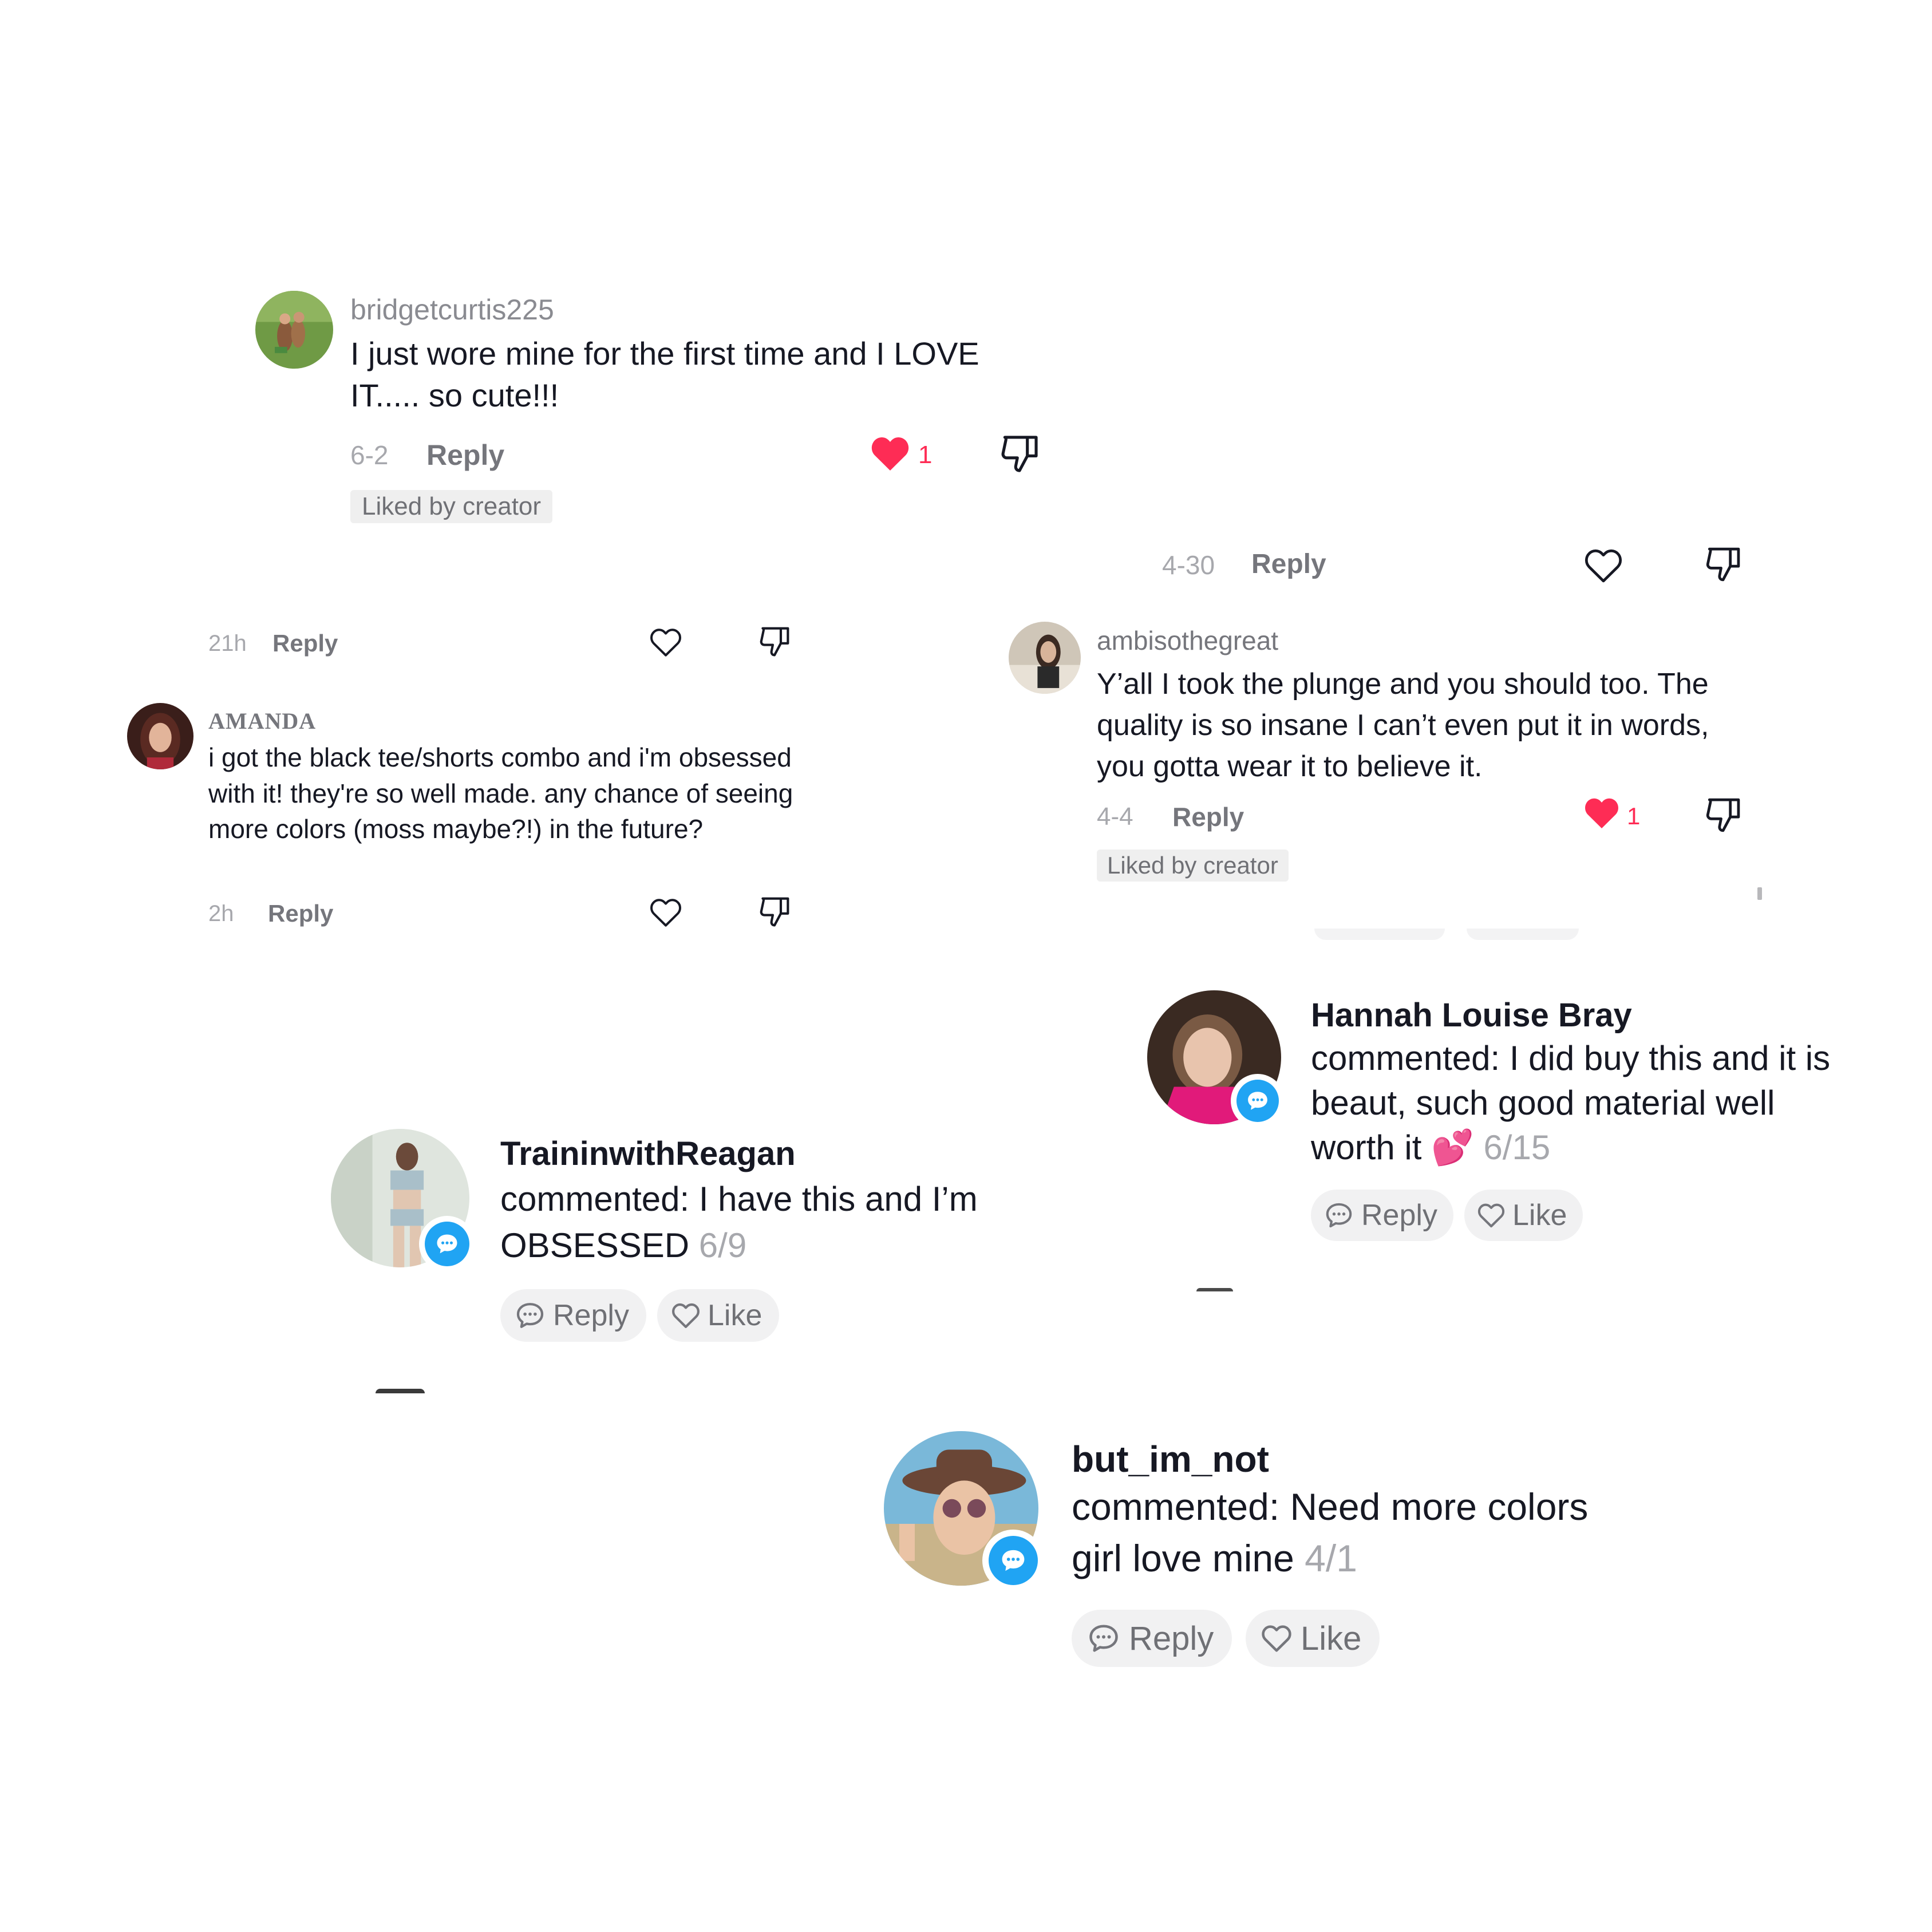 The height and width of the screenshot is (1932, 1932). What do you see at coordinates (1759, 893) in the screenshot?
I see `scrollbar-fragment` at bounding box center [1759, 893].